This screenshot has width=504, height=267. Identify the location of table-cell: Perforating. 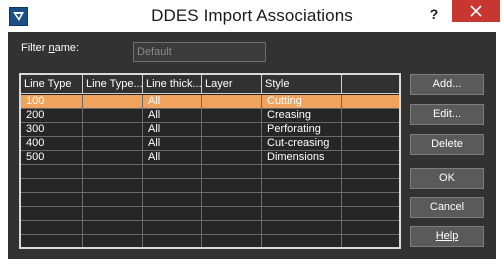
(302, 130).